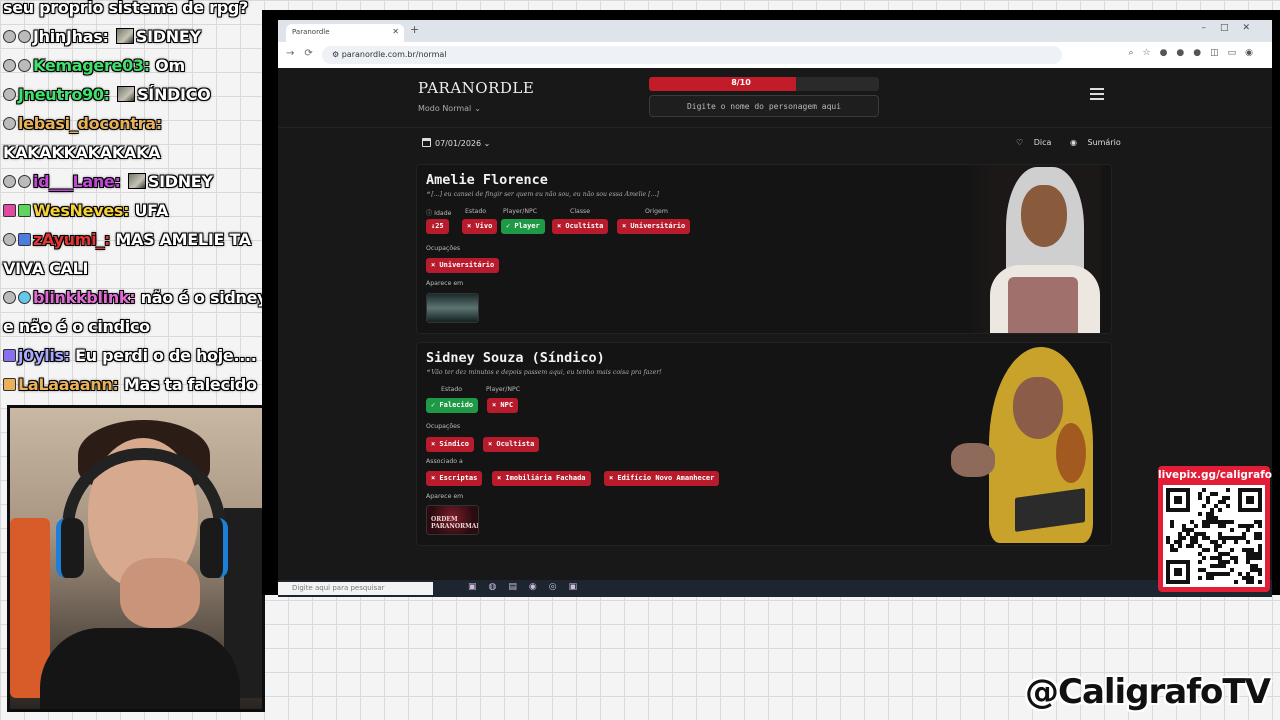  Describe the element at coordinates (1073, 142) in the screenshot. I see `eye-icon: ◉` at that location.